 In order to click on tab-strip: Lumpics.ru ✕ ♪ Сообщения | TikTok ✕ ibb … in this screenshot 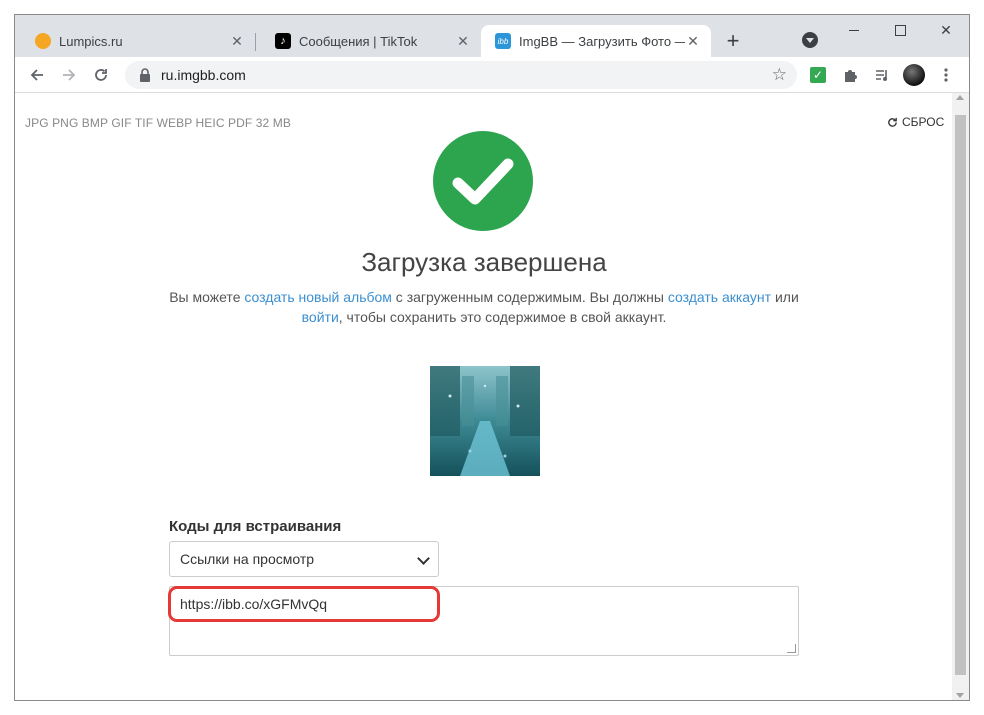, I will do `click(492, 36)`.